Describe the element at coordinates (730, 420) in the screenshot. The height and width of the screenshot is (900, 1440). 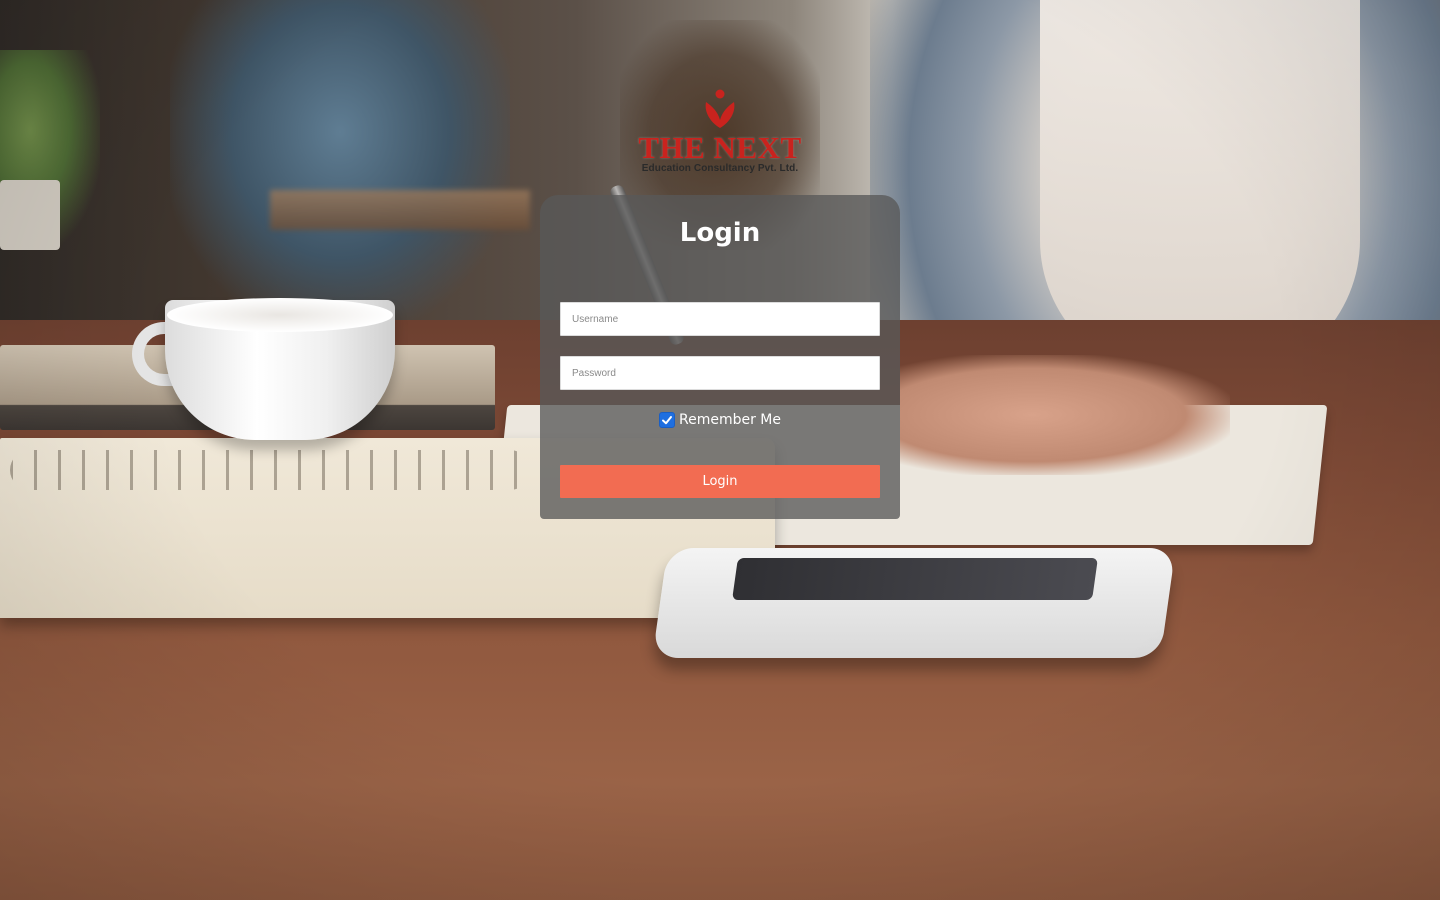
I see `remember-me-label: Remember Me` at that location.